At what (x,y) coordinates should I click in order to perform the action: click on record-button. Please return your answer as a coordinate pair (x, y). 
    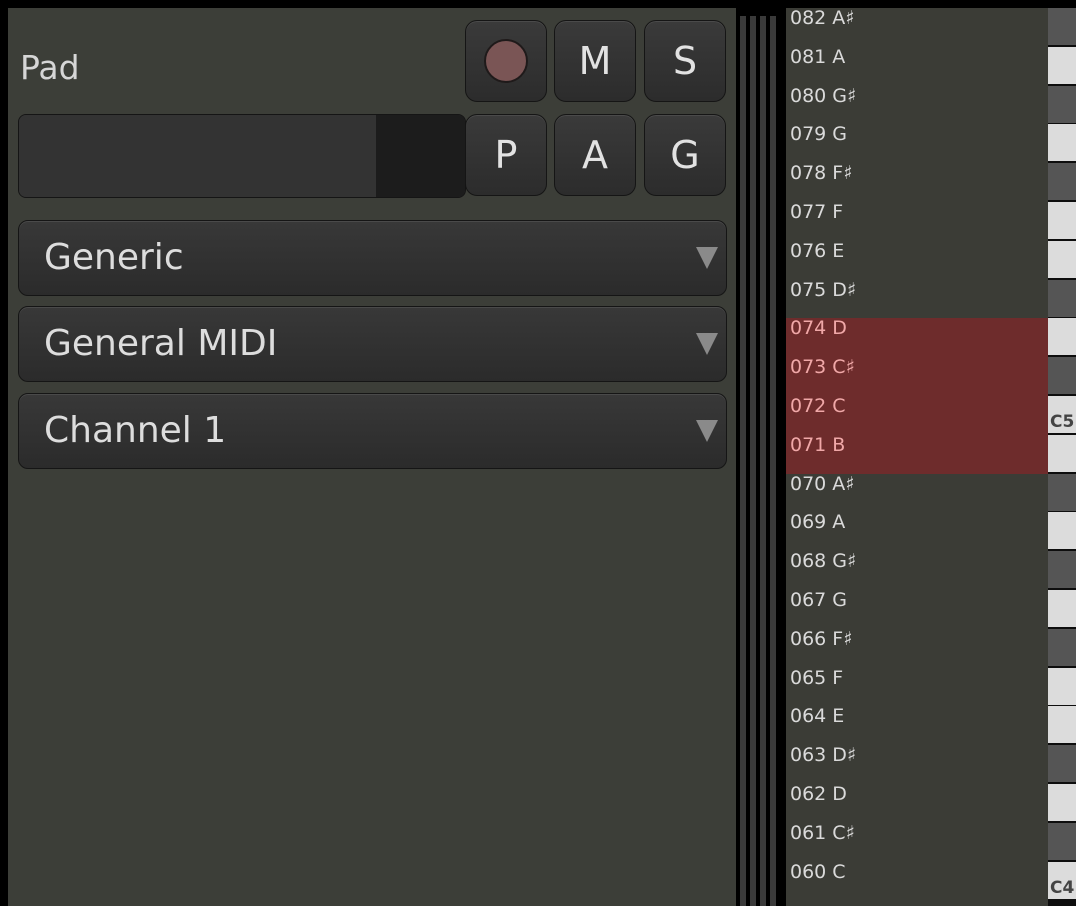
    Looking at the image, I should click on (506, 61).